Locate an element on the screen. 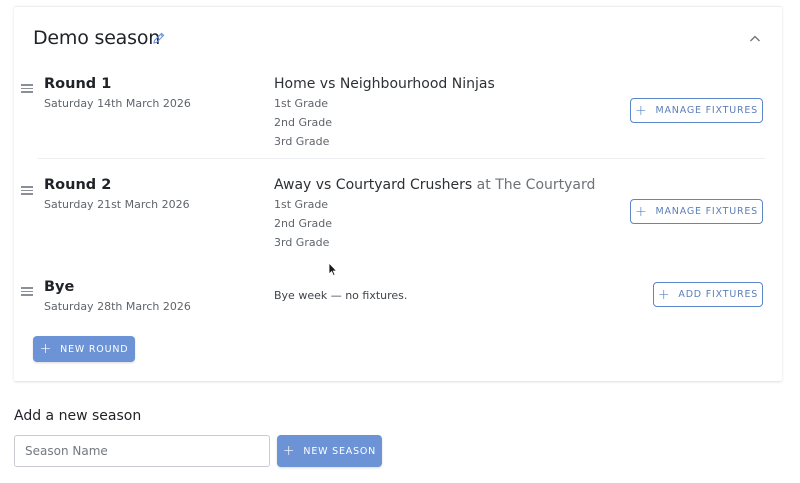  new-round-button: + NEW ROUND is located at coordinates (84, 349).